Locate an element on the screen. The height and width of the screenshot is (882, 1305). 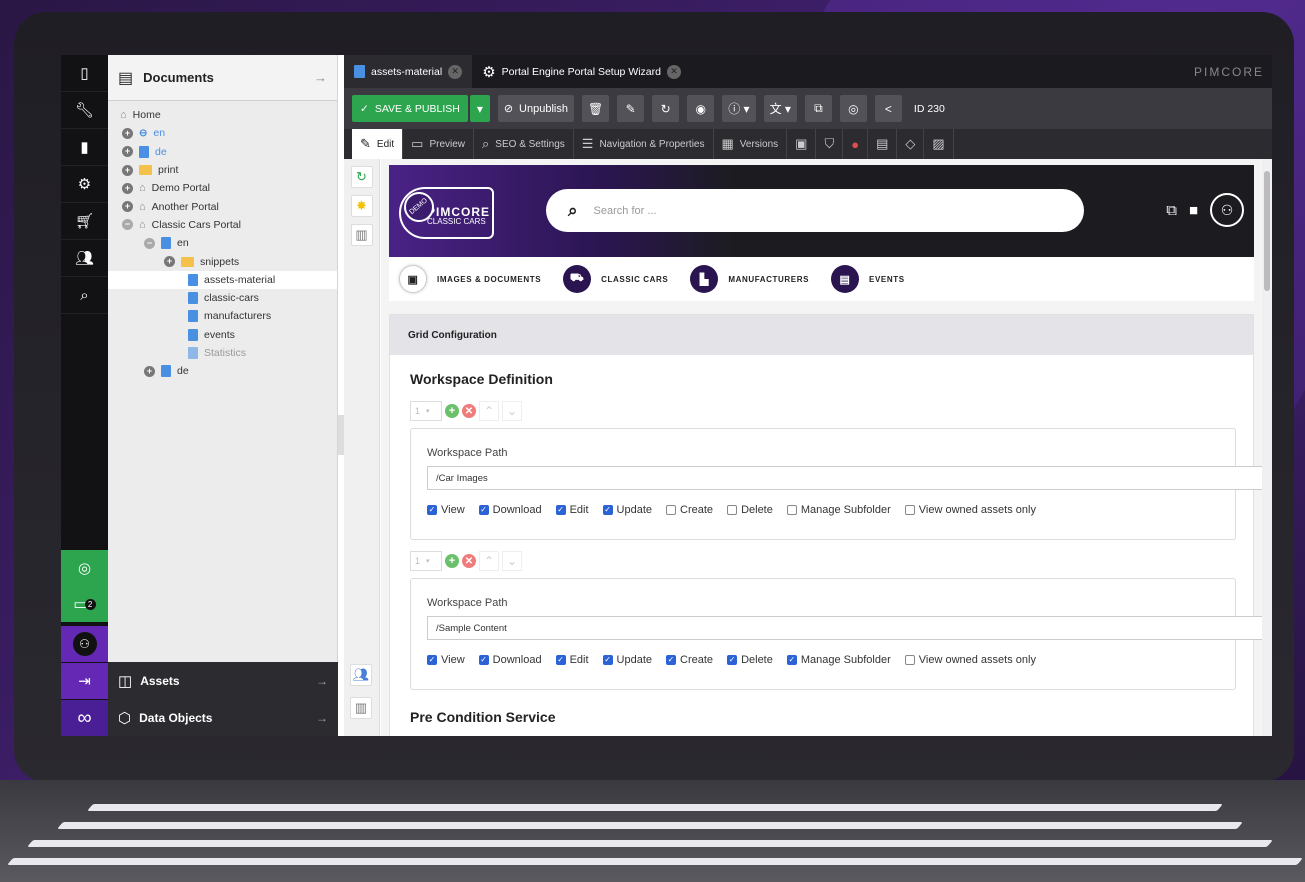
tree-node-en: − en is located at coordinates (222, 243).